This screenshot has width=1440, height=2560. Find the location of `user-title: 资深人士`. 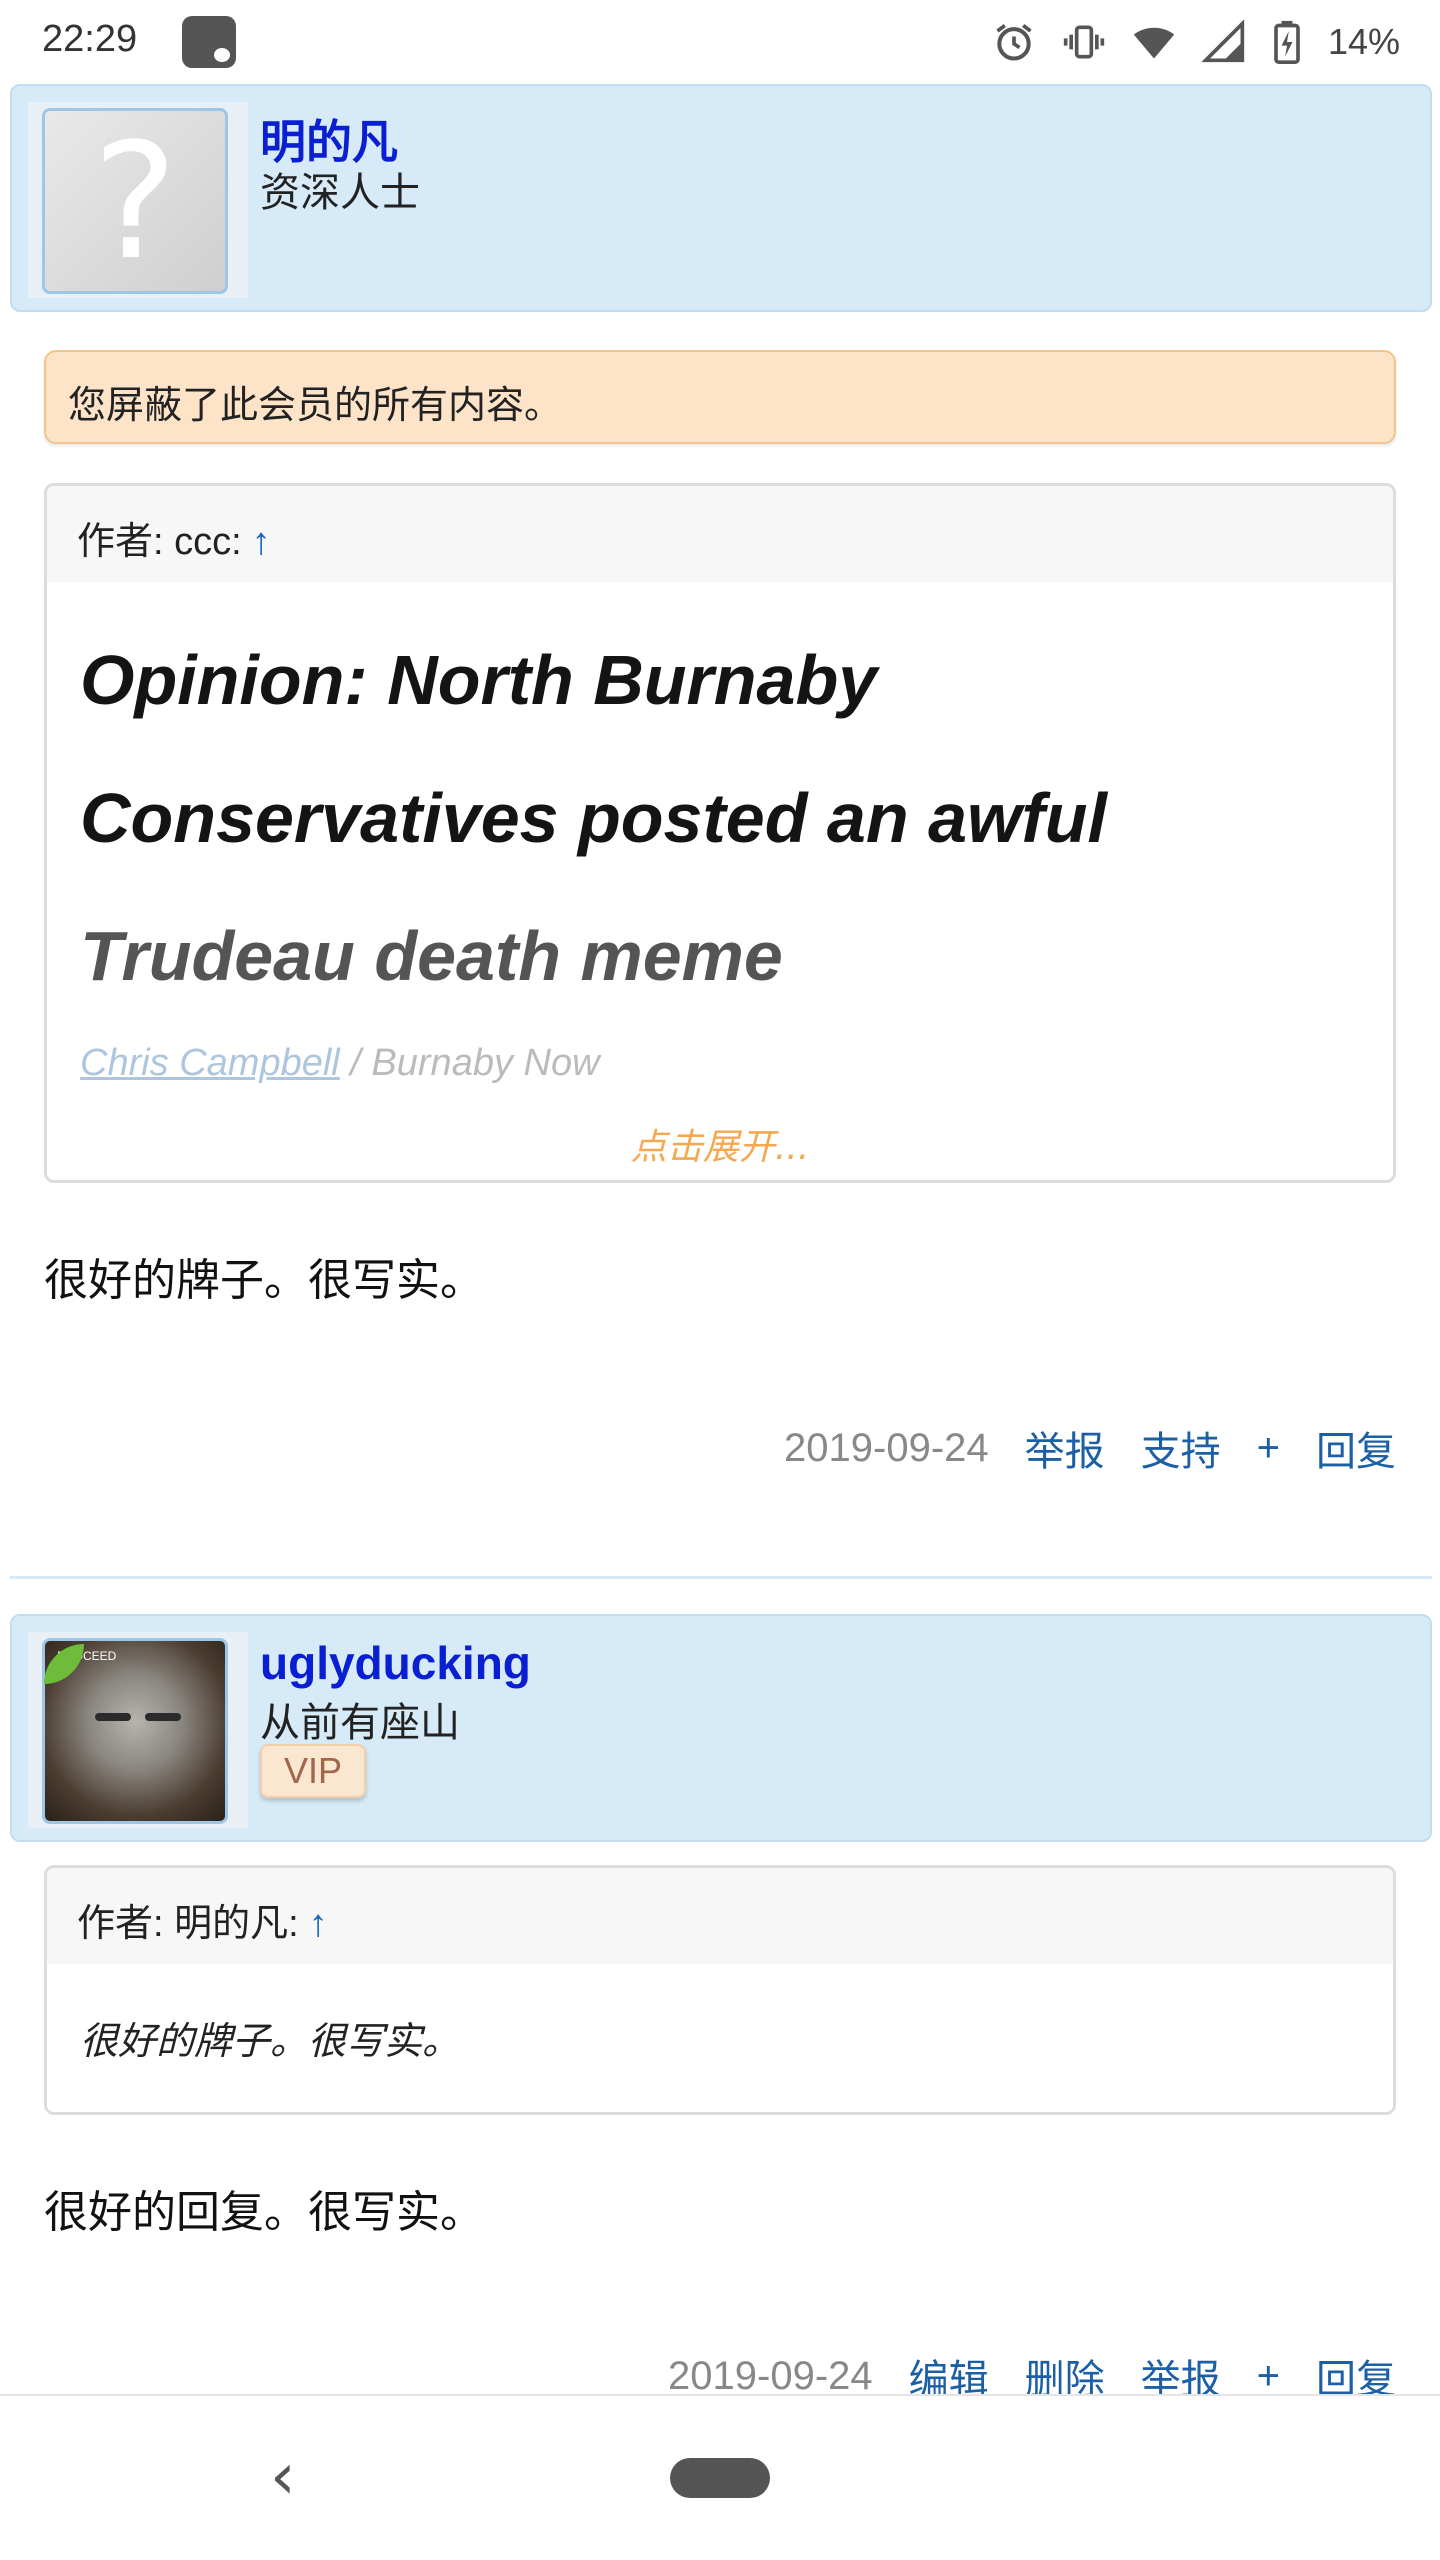

user-title: 资深人士 is located at coordinates (340, 193).